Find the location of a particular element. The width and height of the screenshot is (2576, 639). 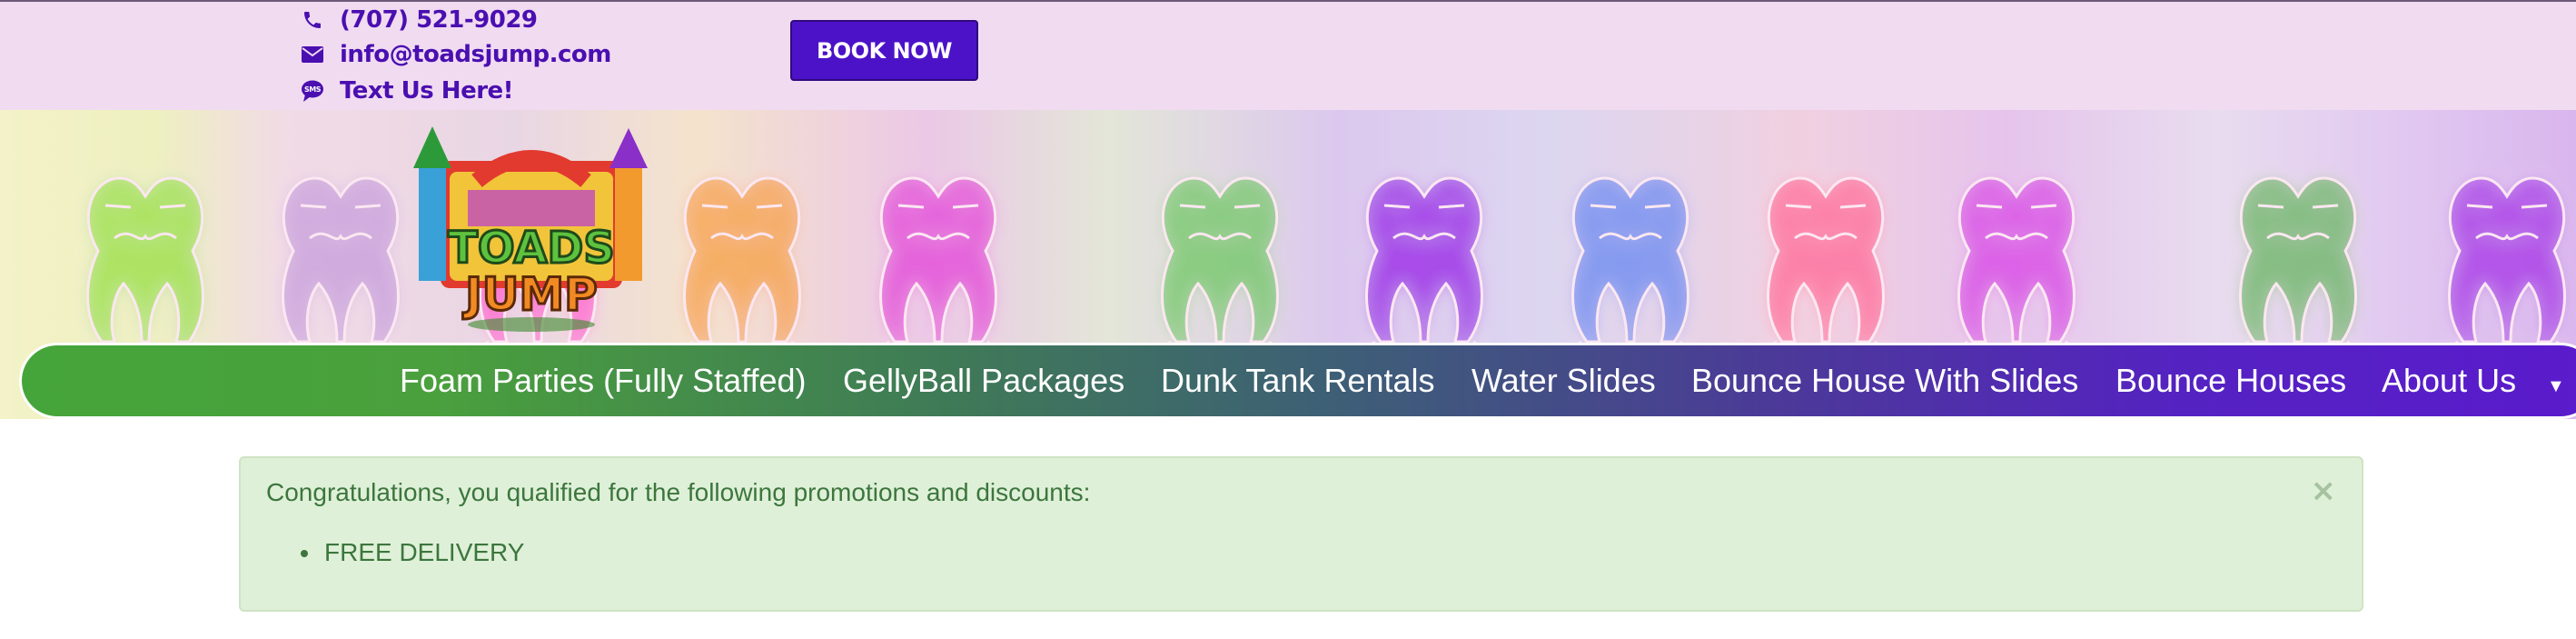

logo-text-jump: JUMP is located at coordinates (530, 294).